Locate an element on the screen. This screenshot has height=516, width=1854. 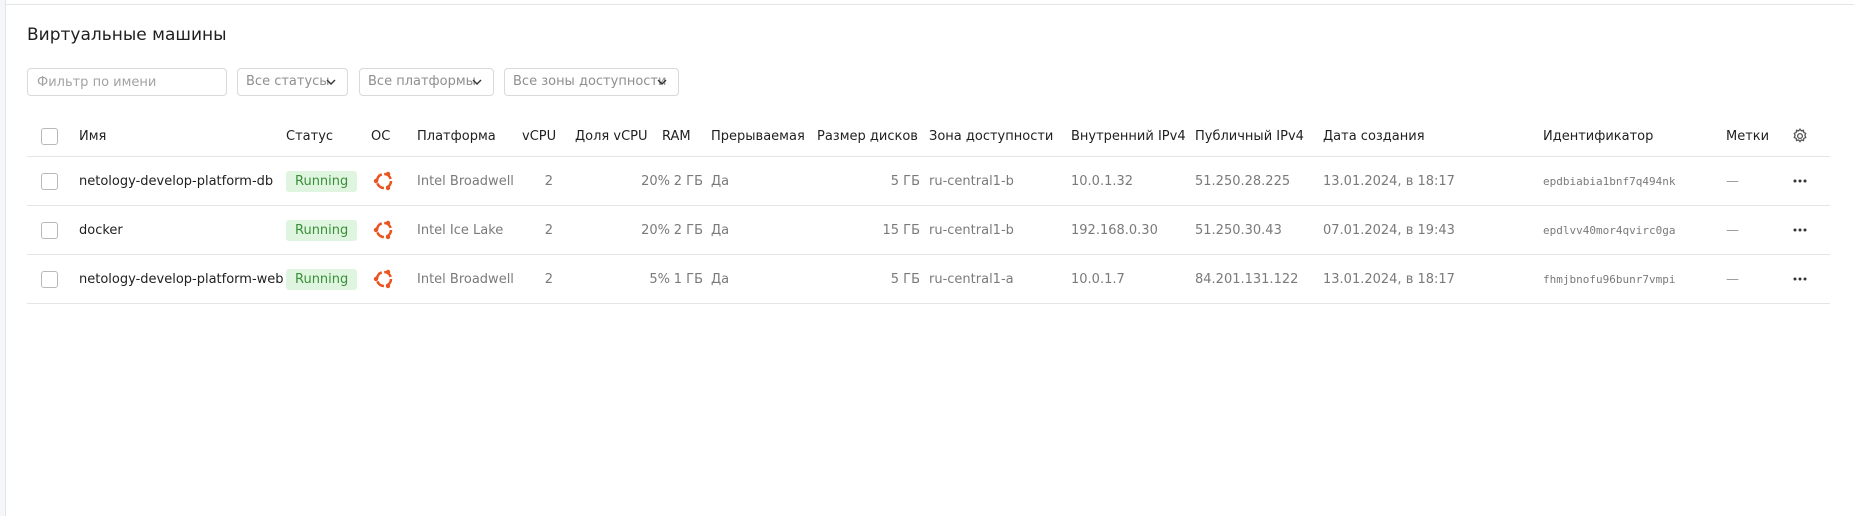
col-header-vcpu-share: Доля vCPU is located at coordinates (611, 136).